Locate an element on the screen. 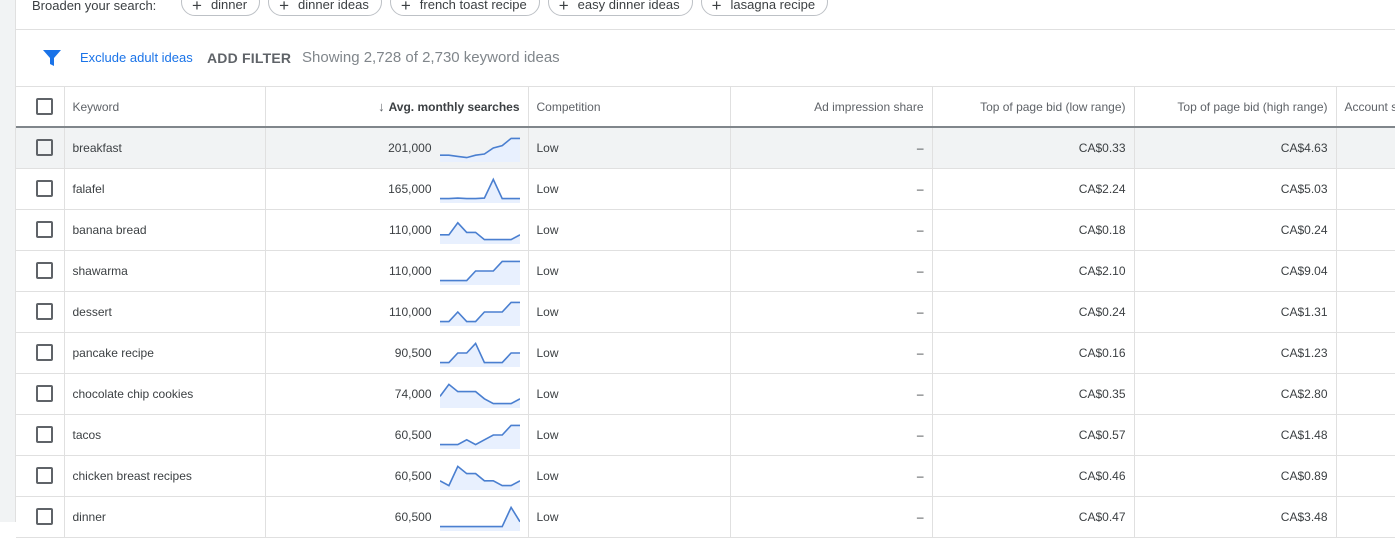  header-ad-impression-share: Ad impression share is located at coordinates (831, 107).